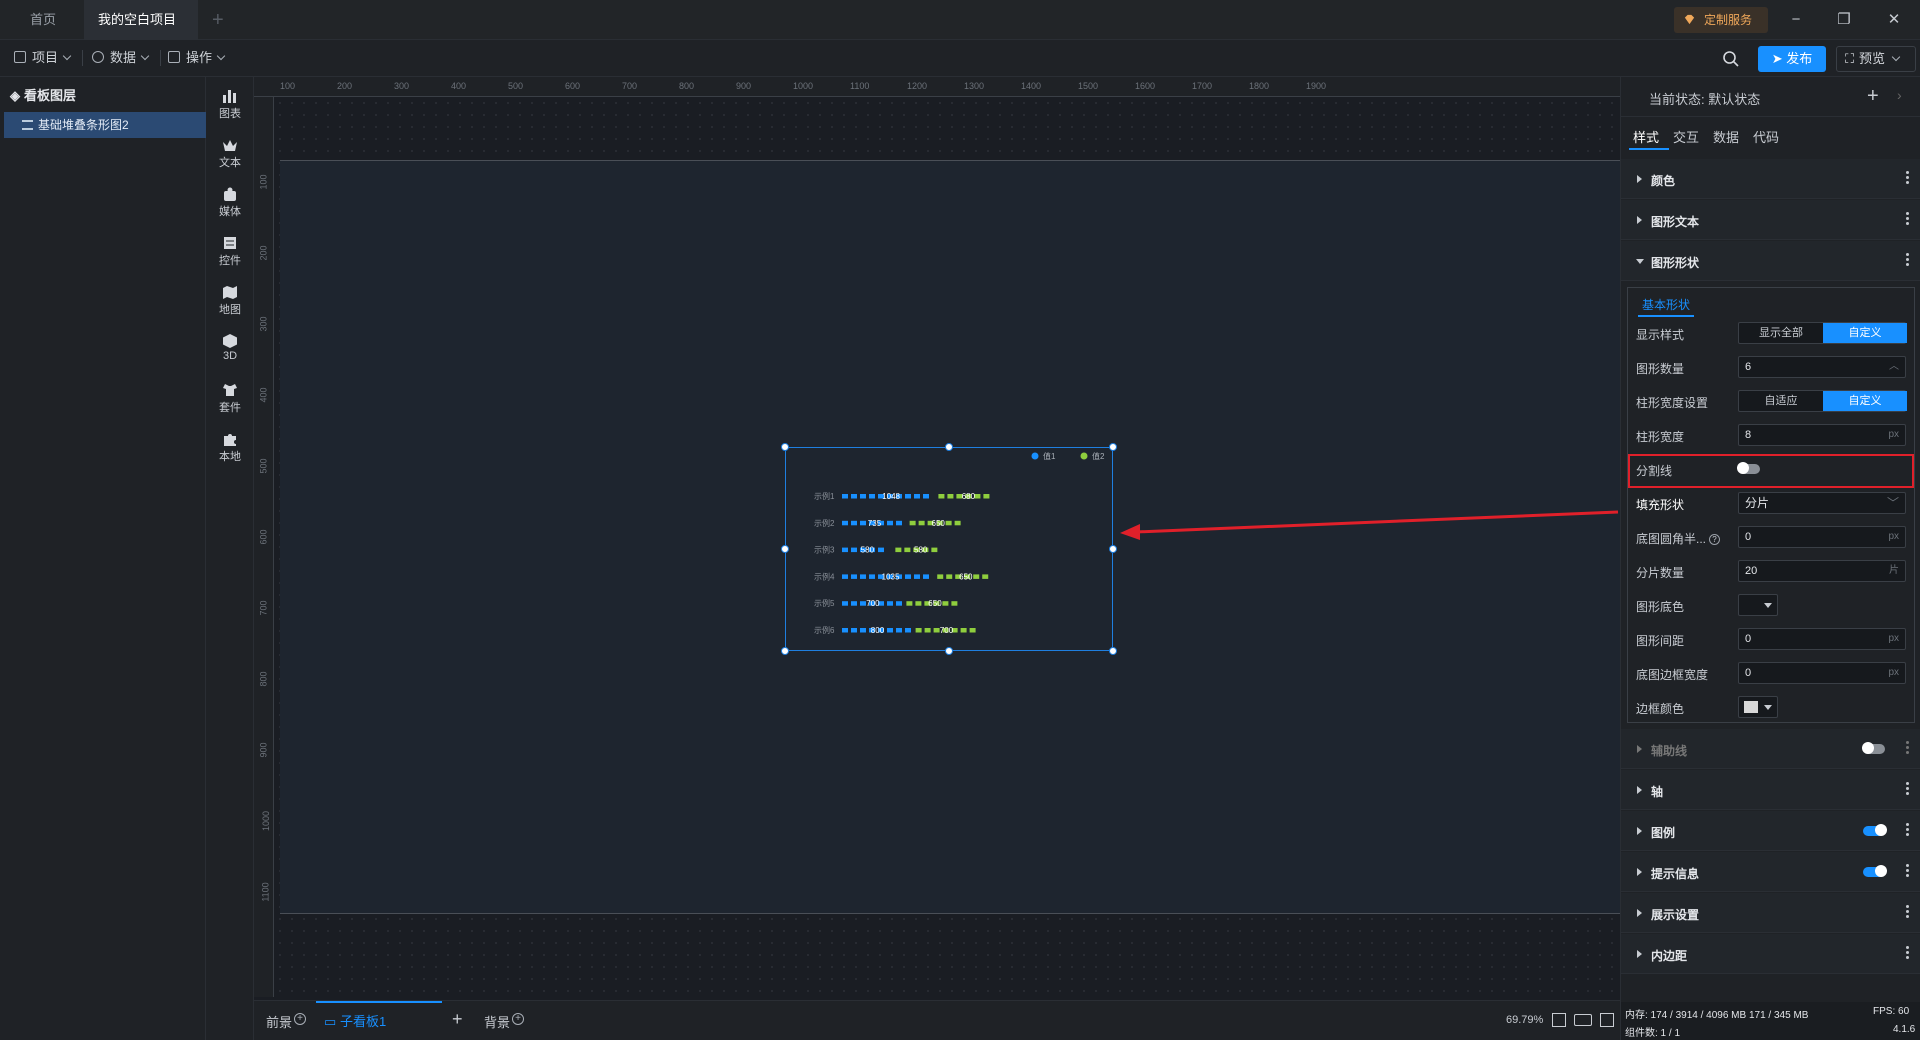 The image size is (1920, 1040). What do you see at coordinates (1822, 639) in the screenshot?
I see `shape-gap-input: 0 px` at bounding box center [1822, 639].